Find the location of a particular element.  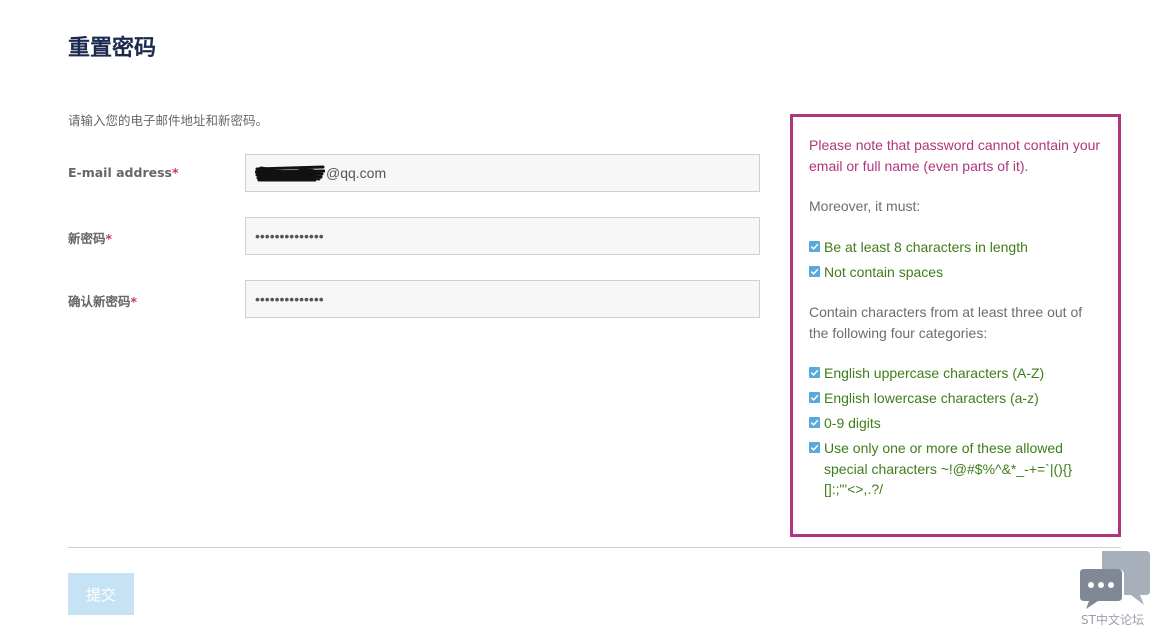

rule-text: English uppercase characters (A-Z) is located at coordinates (934, 373).